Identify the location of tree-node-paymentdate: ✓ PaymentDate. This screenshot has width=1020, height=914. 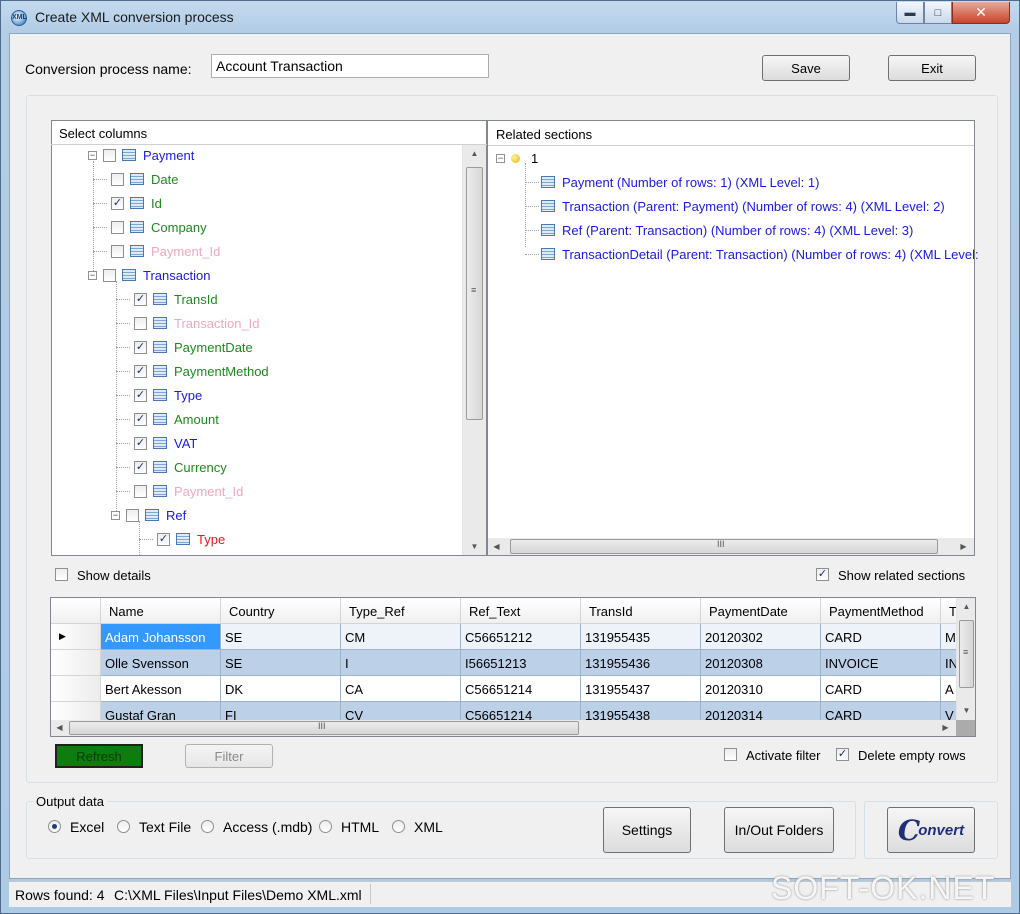
(184, 347).